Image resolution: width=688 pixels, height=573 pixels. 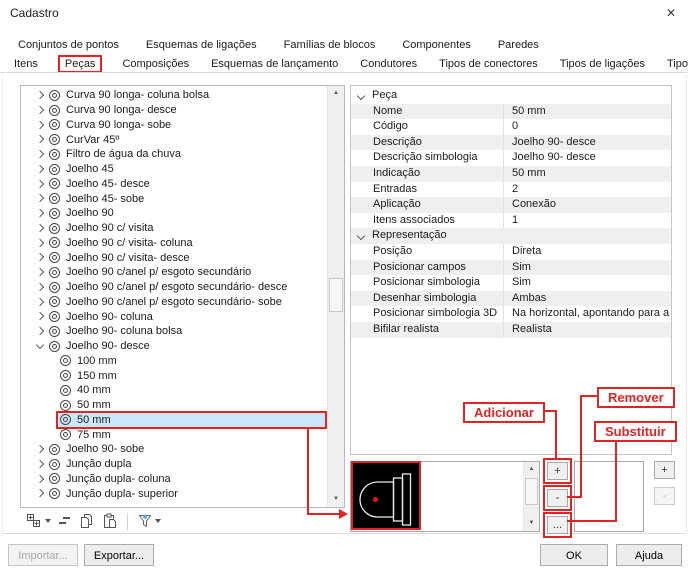 What do you see at coordinates (518, 45) in the screenshot?
I see `tab-paredes: Paredes` at bounding box center [518, 45].